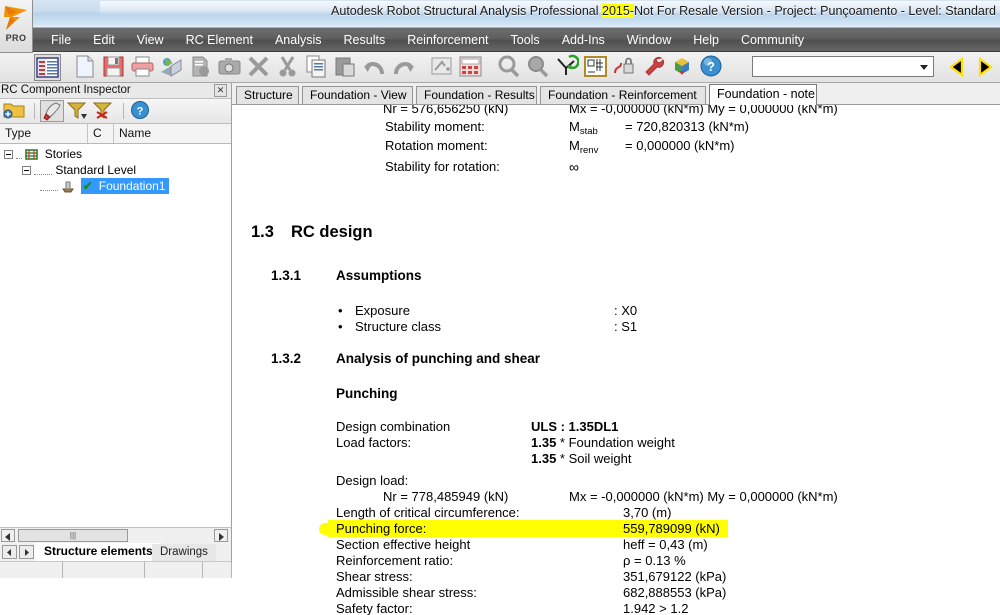  What do you see at coordinates (172, 133) in the screenshot?
I see `column-header-name: Name` at bounding box center [172, 133].